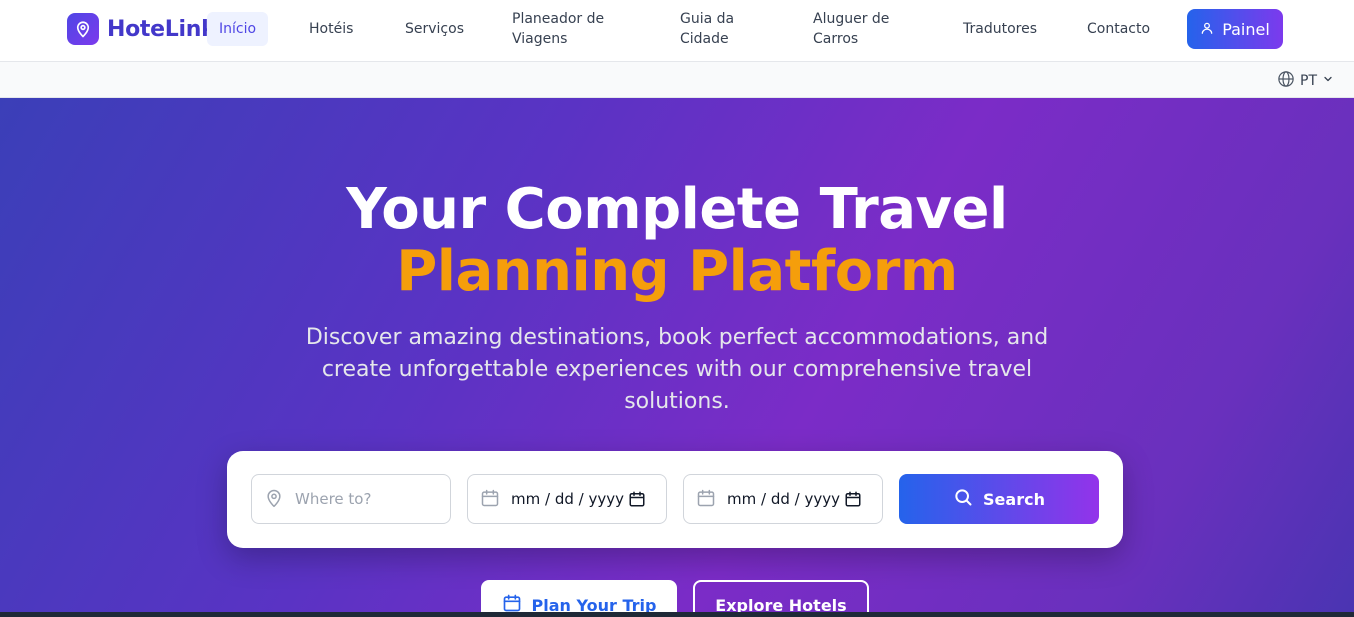 This screenshot has height=617, width=1354. I want to click on plan-trip-label: Plan Your Trip, so click(594, 604).